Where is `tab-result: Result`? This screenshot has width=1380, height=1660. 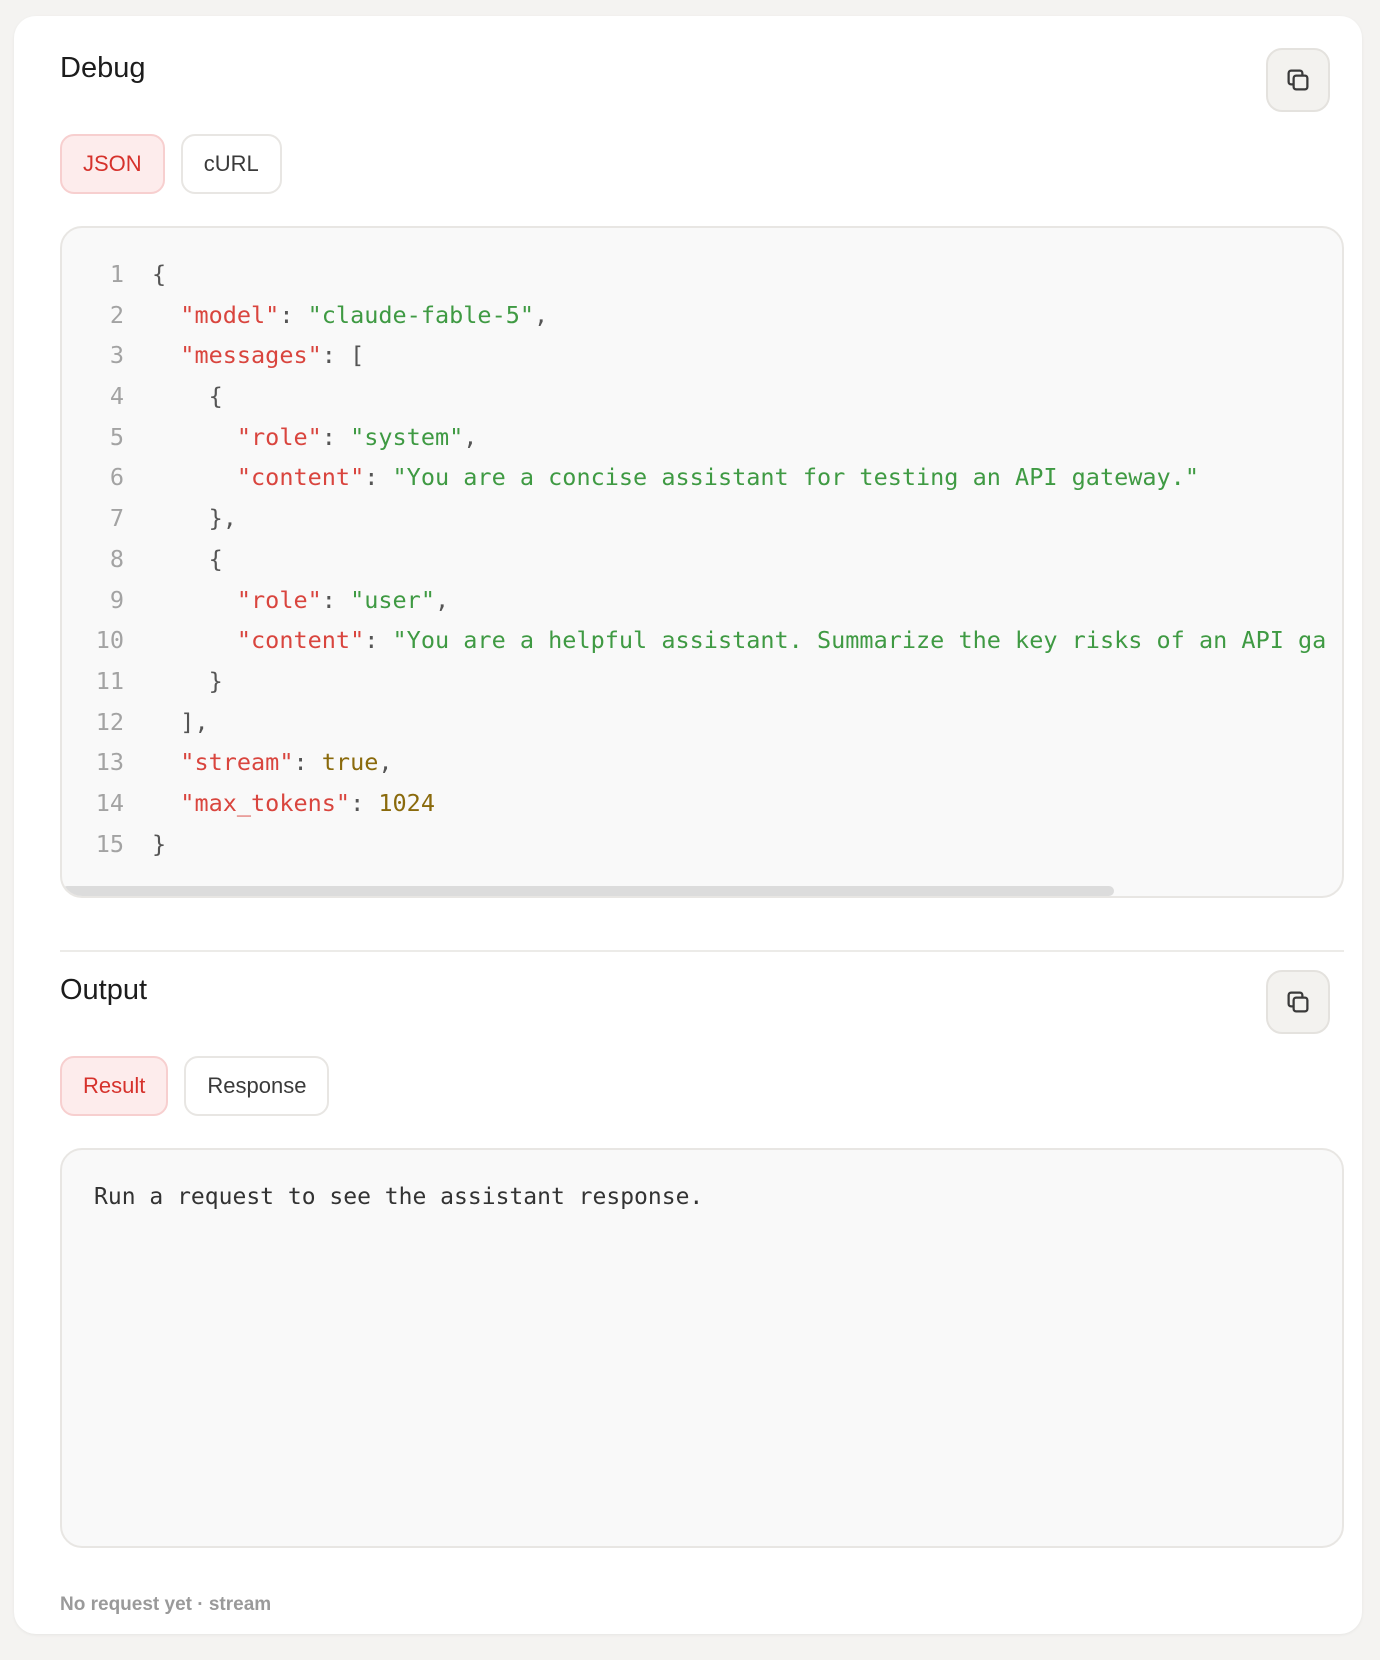
tab-result: Result is located at coordinates (114, 1086).